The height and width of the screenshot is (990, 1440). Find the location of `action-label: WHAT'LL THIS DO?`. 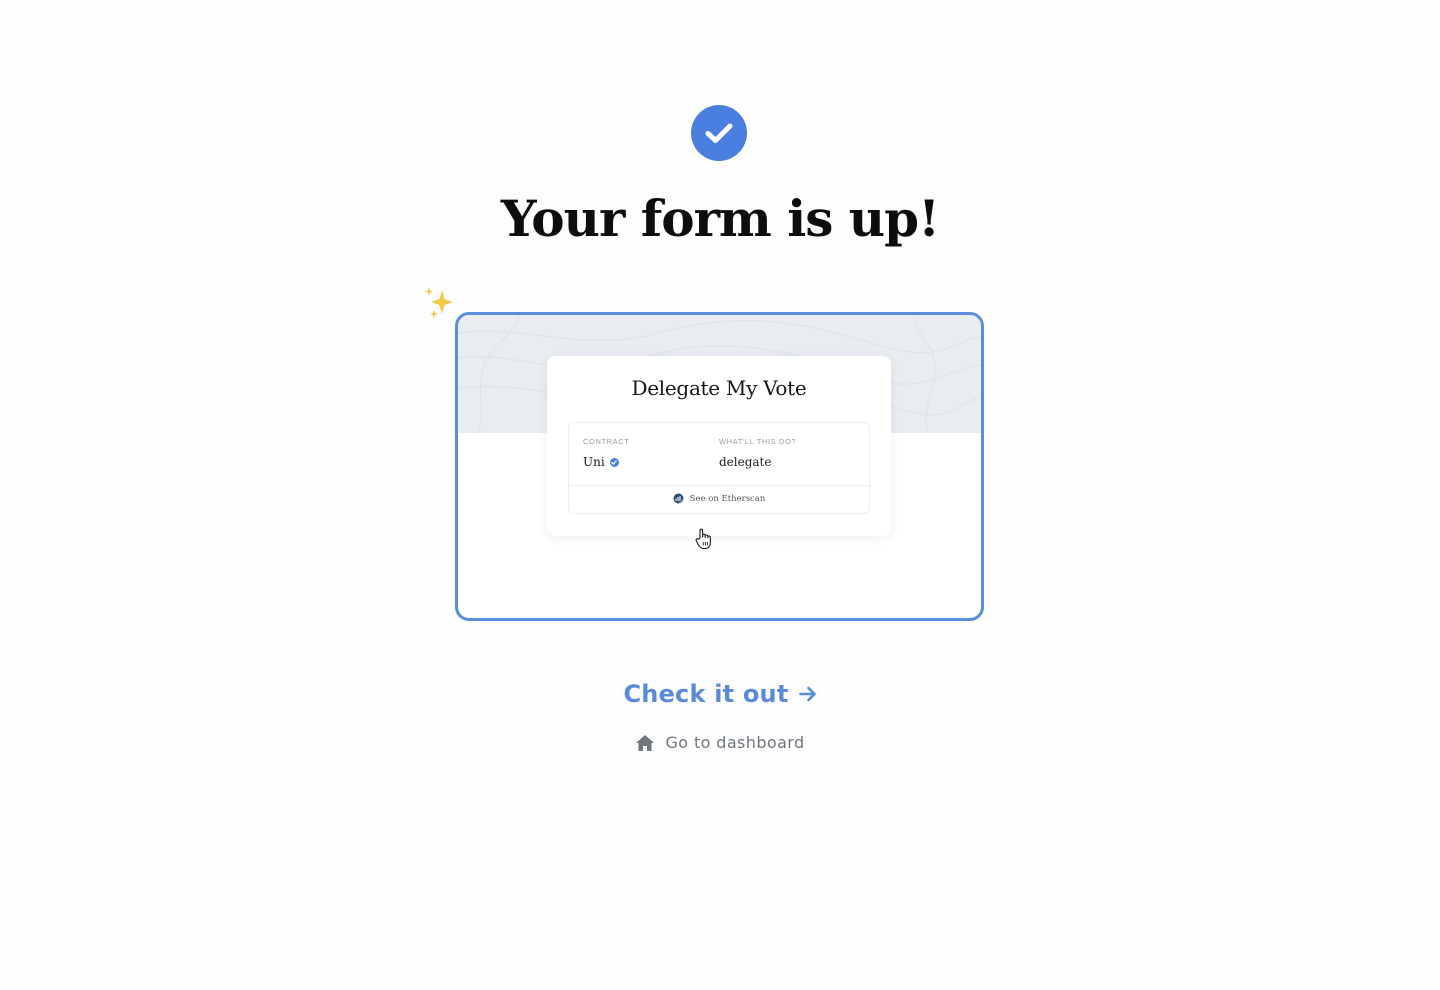

action-label: WHAT'LL THIS DO? is located at coordinates (758, 441).